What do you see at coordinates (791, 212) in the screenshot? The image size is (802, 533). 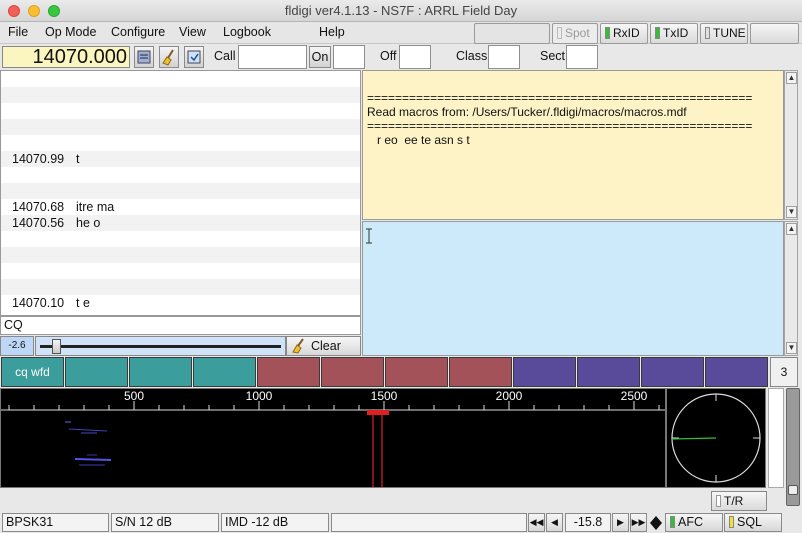 I see `scroll-down-icon: ▼` at bounding box center [791, 212].